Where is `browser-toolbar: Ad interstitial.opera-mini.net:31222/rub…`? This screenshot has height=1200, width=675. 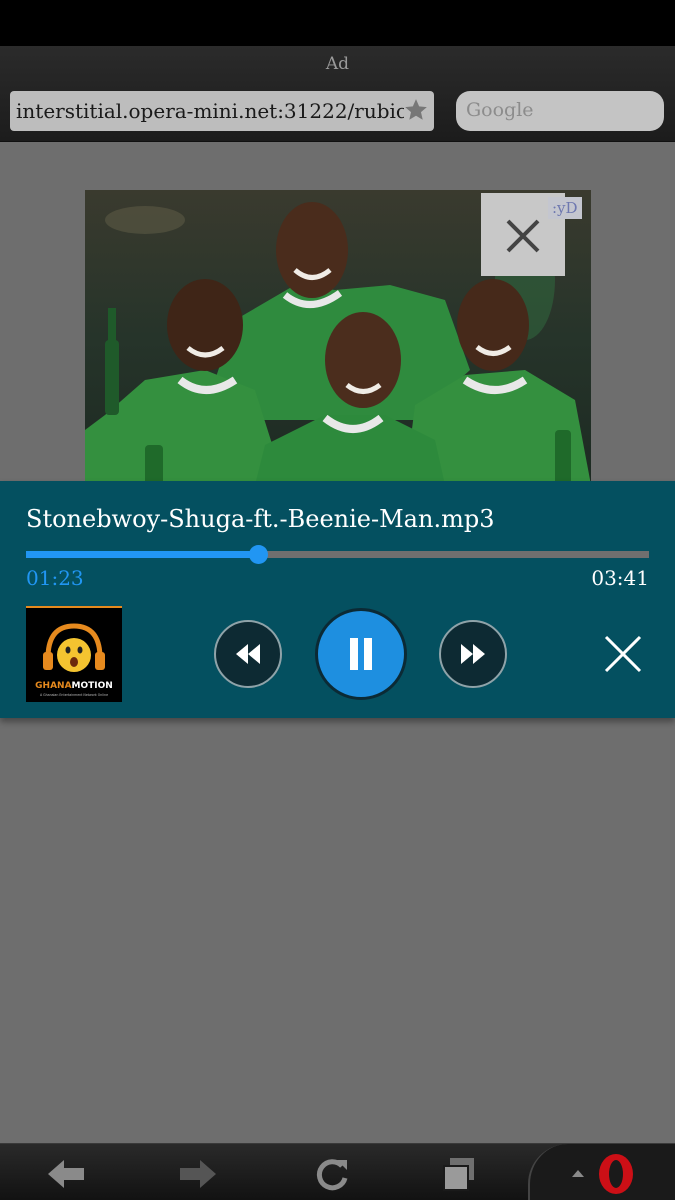
browser-toolbar: Ad interstitial.opera-mini.net:31222/rub… is located at coordinates (337, 94).